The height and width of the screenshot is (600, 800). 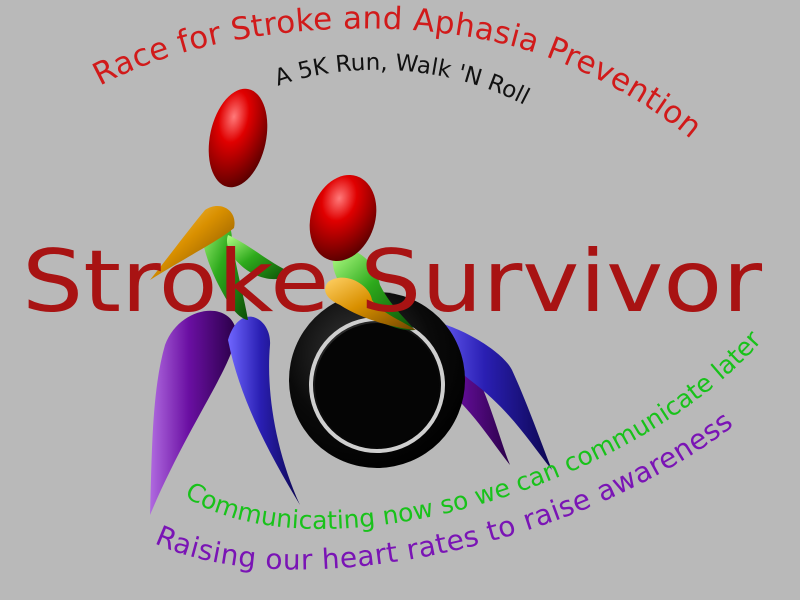 I want to click on wheelchair-hub, so click(x=377, y=385).